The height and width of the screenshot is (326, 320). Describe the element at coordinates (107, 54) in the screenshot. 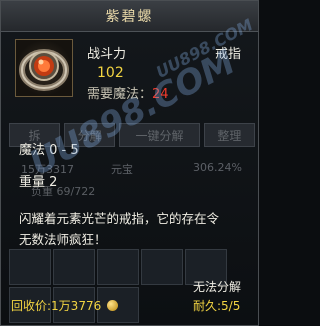

I see `power-label: 战斗力` at that location.